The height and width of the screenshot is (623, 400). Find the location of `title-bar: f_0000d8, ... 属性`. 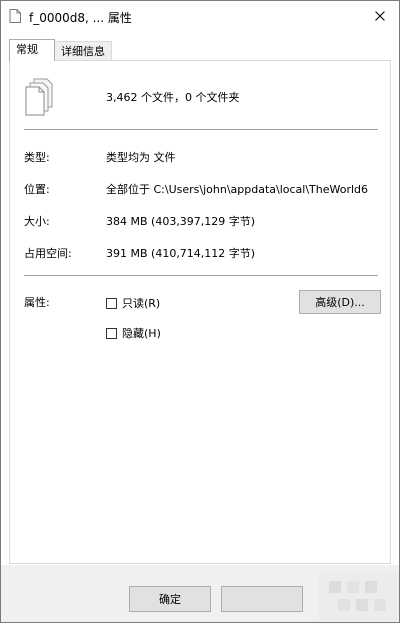

title-bar: f_0000d8, ... 属性 is located at coordinates (200, 16).